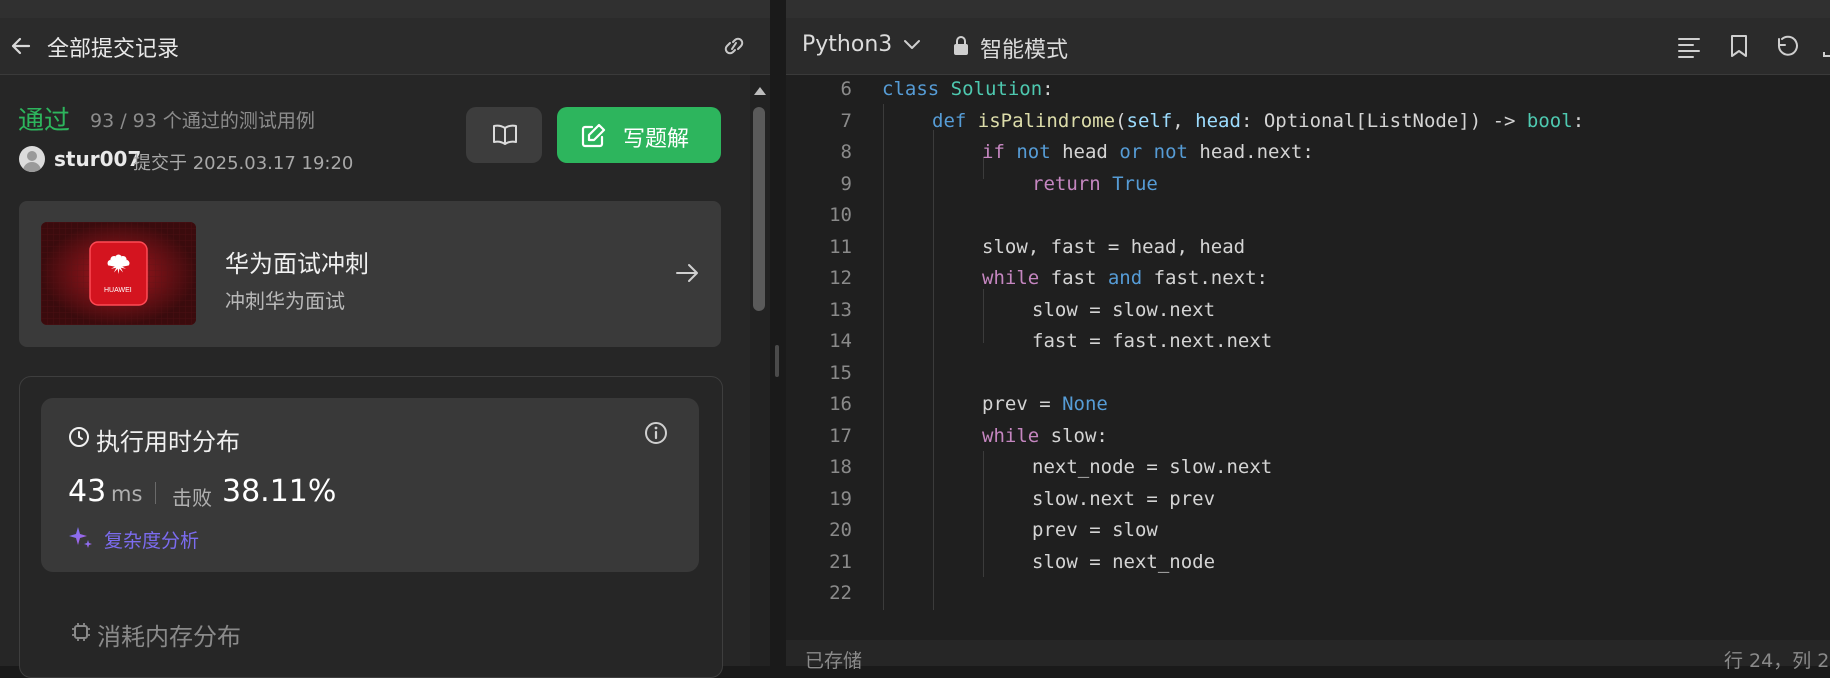  I want to click on code-token: None, so click(1085, 404).